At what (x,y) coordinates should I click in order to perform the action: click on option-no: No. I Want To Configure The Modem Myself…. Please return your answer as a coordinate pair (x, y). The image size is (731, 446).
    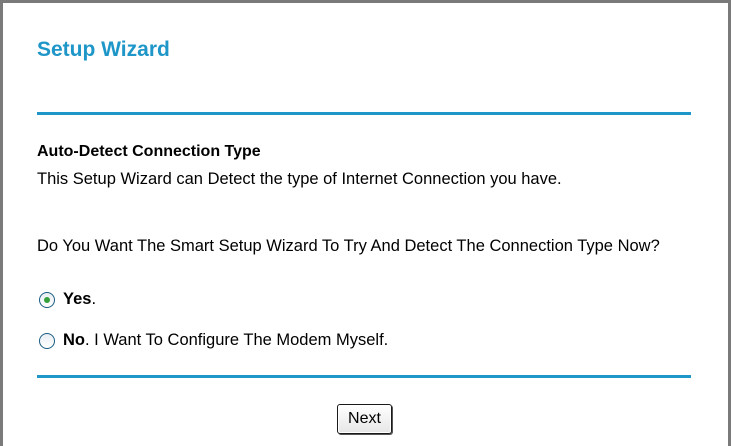
    Looking at the image, I should click on (212, 340).